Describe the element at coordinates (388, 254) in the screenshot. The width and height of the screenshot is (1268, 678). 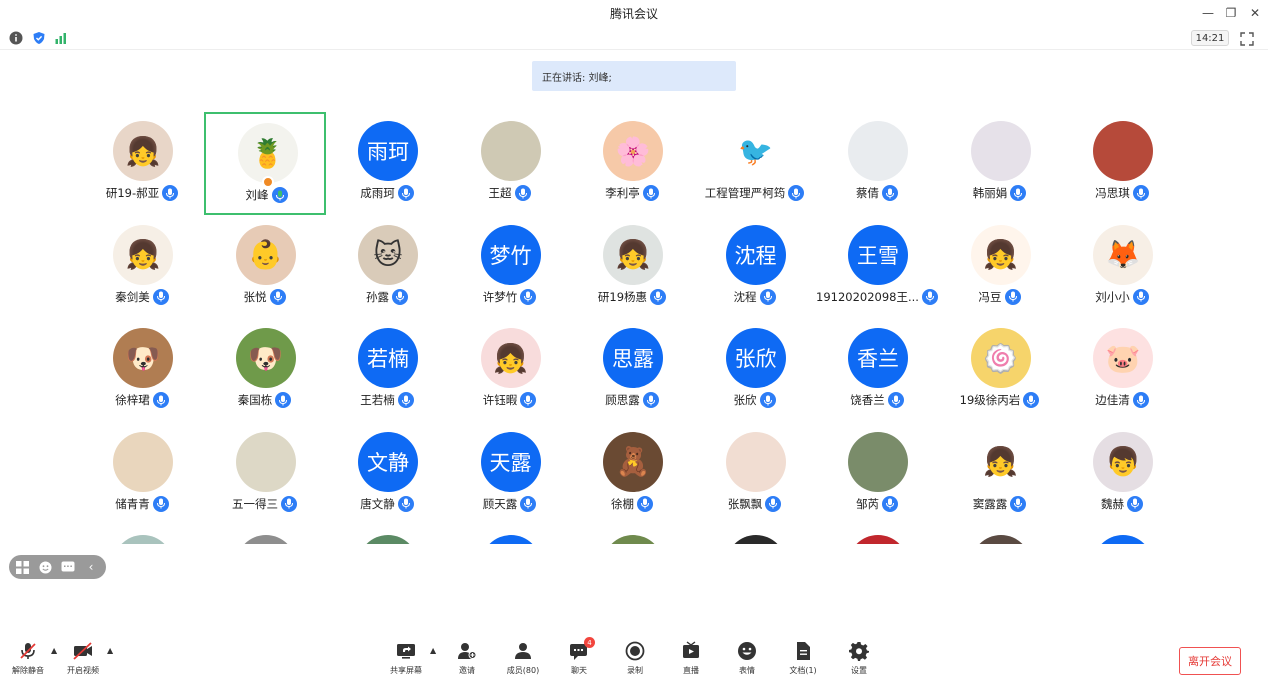
I see `participant-avatar: 🐱` at that location.